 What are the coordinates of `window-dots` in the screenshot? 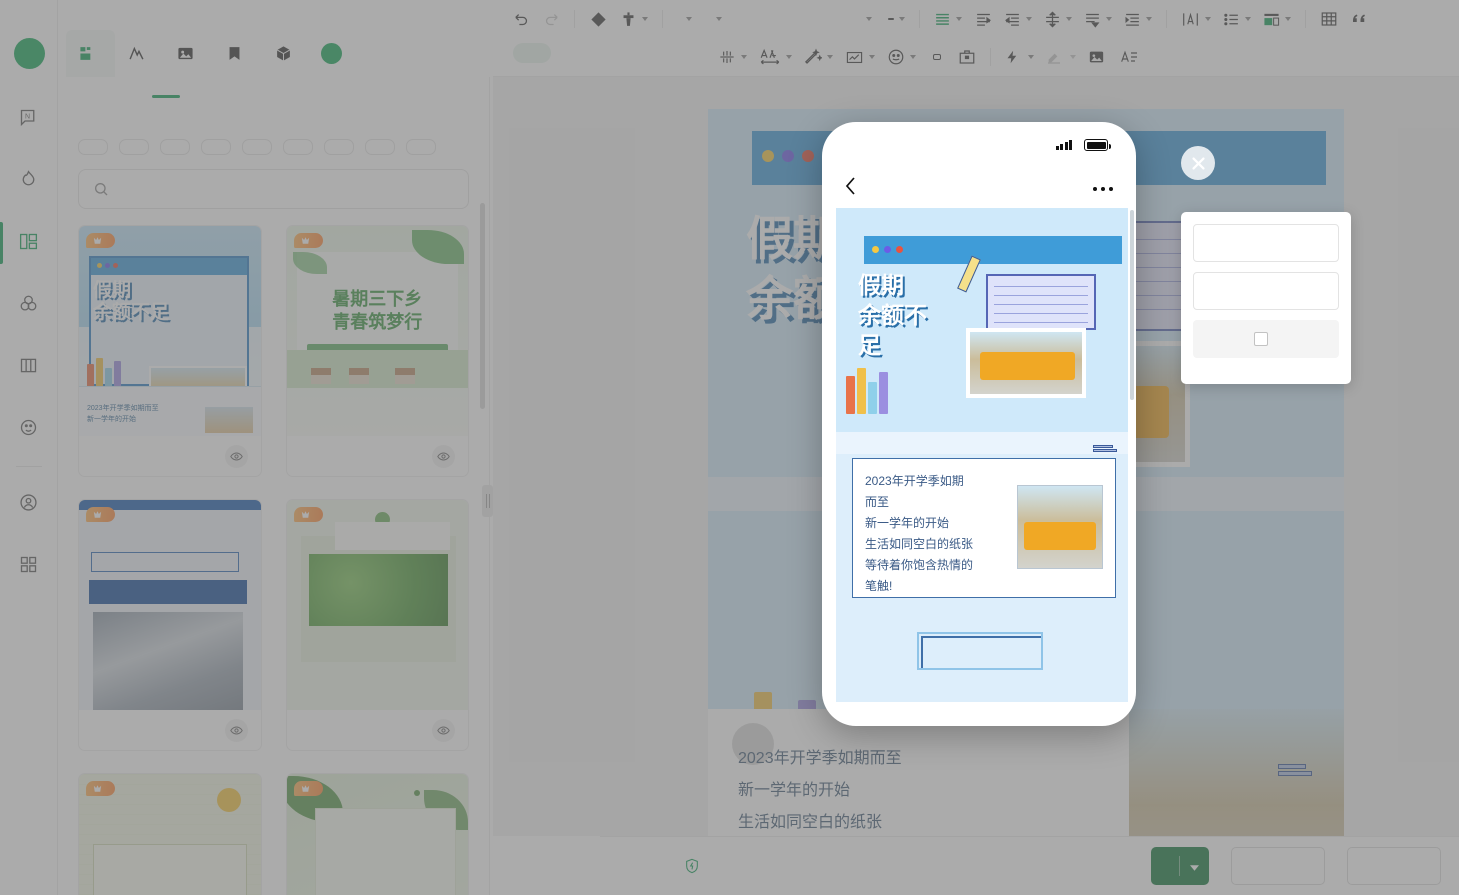 It's located at (887, 249).